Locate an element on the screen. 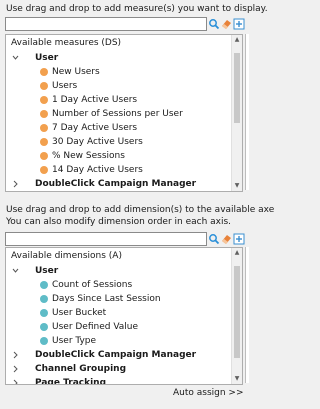 This screenshot has height=409, width=320. measure-label: New Users is located at coordinates (76, 72).